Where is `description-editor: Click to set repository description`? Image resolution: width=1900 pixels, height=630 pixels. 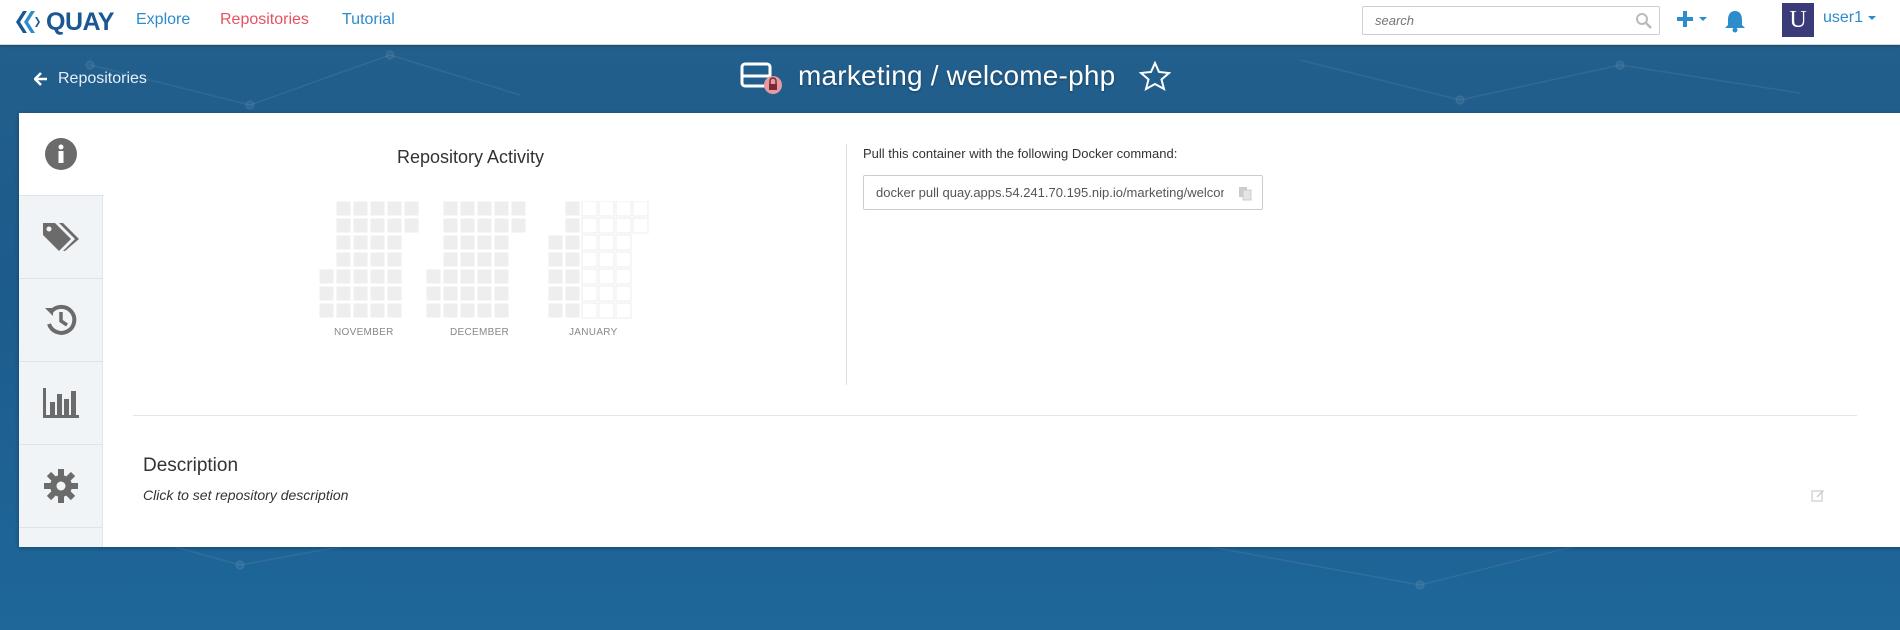
description-editor: Click to set repository description is located at coordinates (245, 495).